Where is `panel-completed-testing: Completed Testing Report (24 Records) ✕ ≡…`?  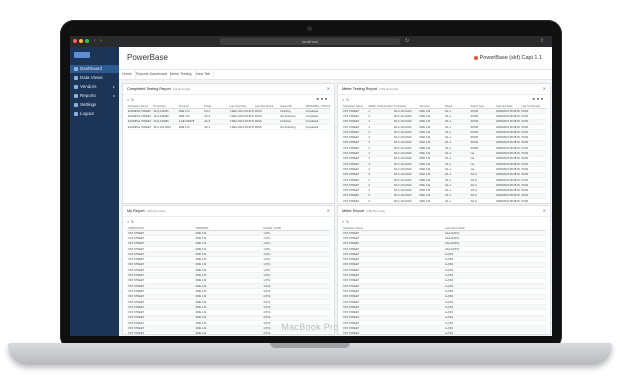 panel-completed-testing: Completed Testing Report (24 Records) ✕ ≡… is located at coordinates (228, 143).